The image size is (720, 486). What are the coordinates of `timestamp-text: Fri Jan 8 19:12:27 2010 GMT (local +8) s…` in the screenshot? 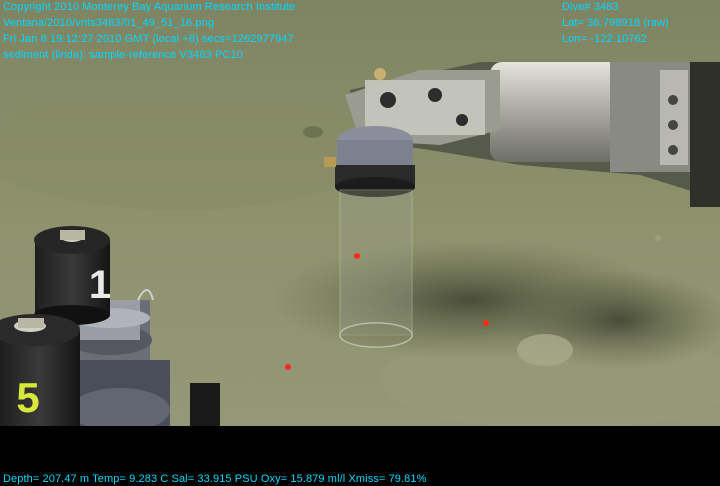 It's located at (148, 39).